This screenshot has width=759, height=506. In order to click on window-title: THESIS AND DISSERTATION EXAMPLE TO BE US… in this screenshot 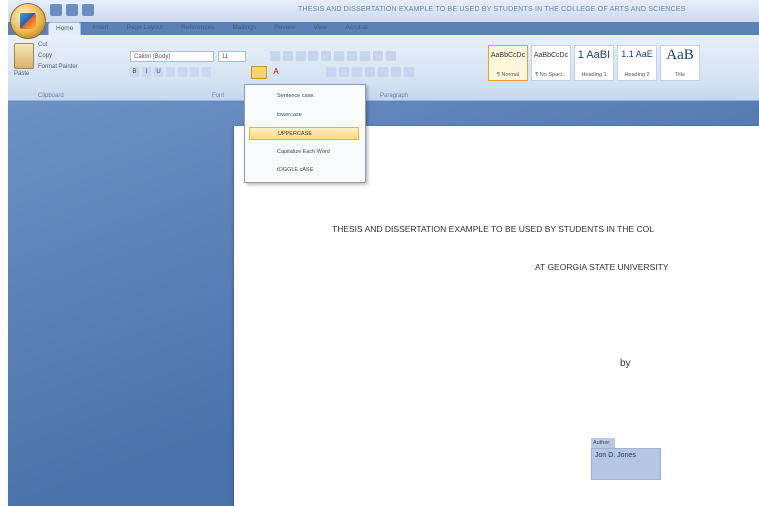, I will do `click(492, 9)`.